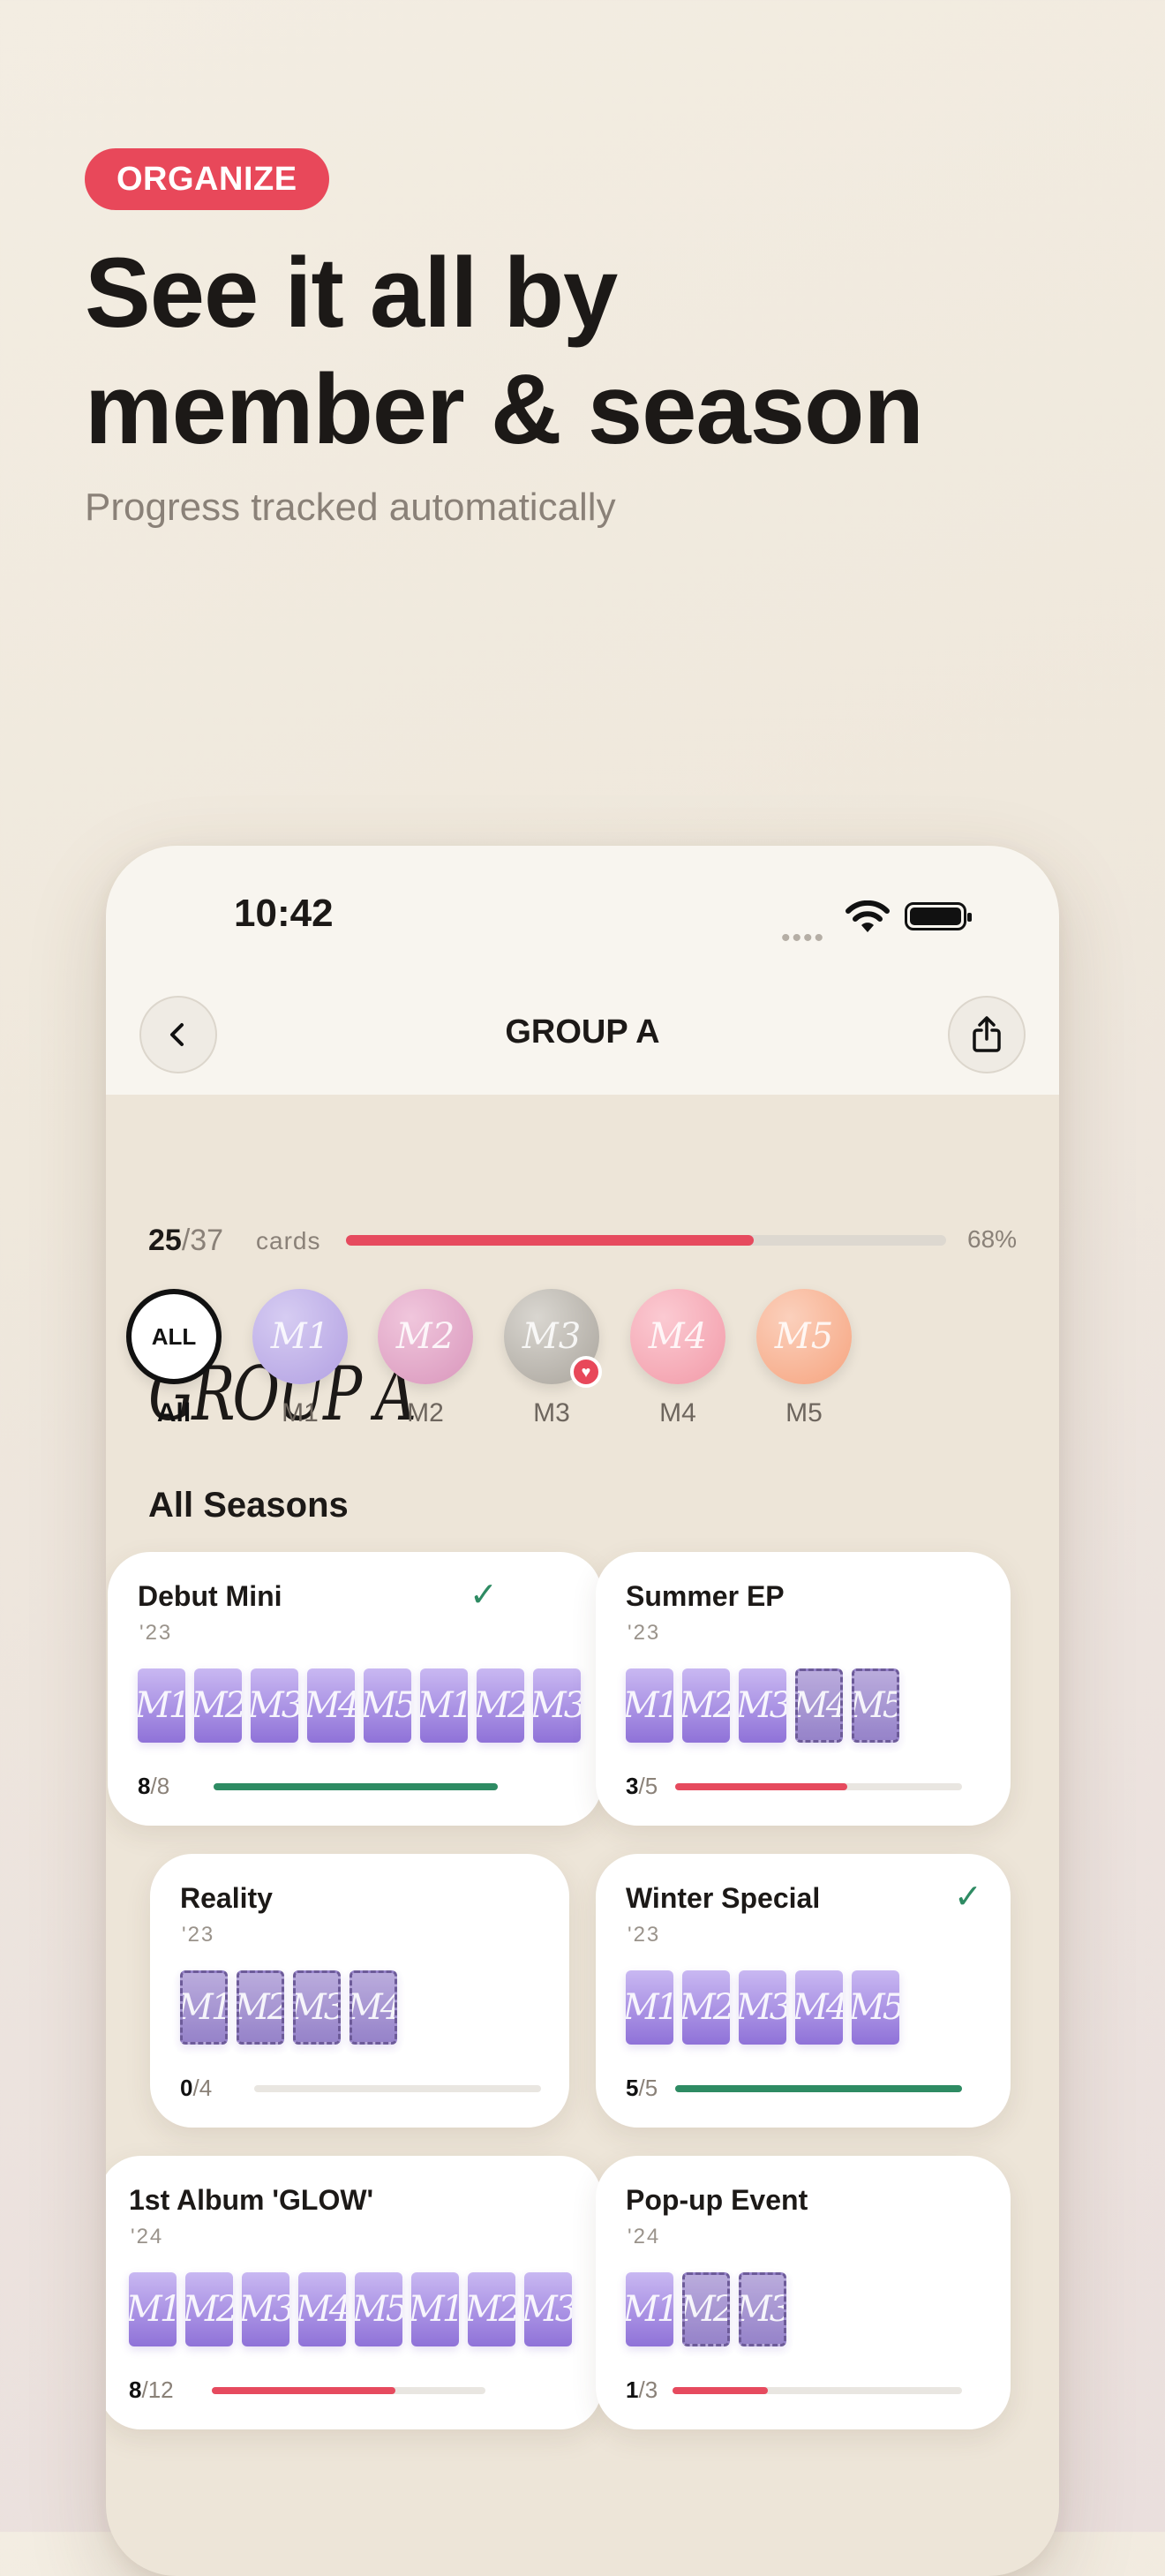 The height and width of the screenshot is (2576, 1165). I want to click on season-title: Reality, so click(226, 1898).